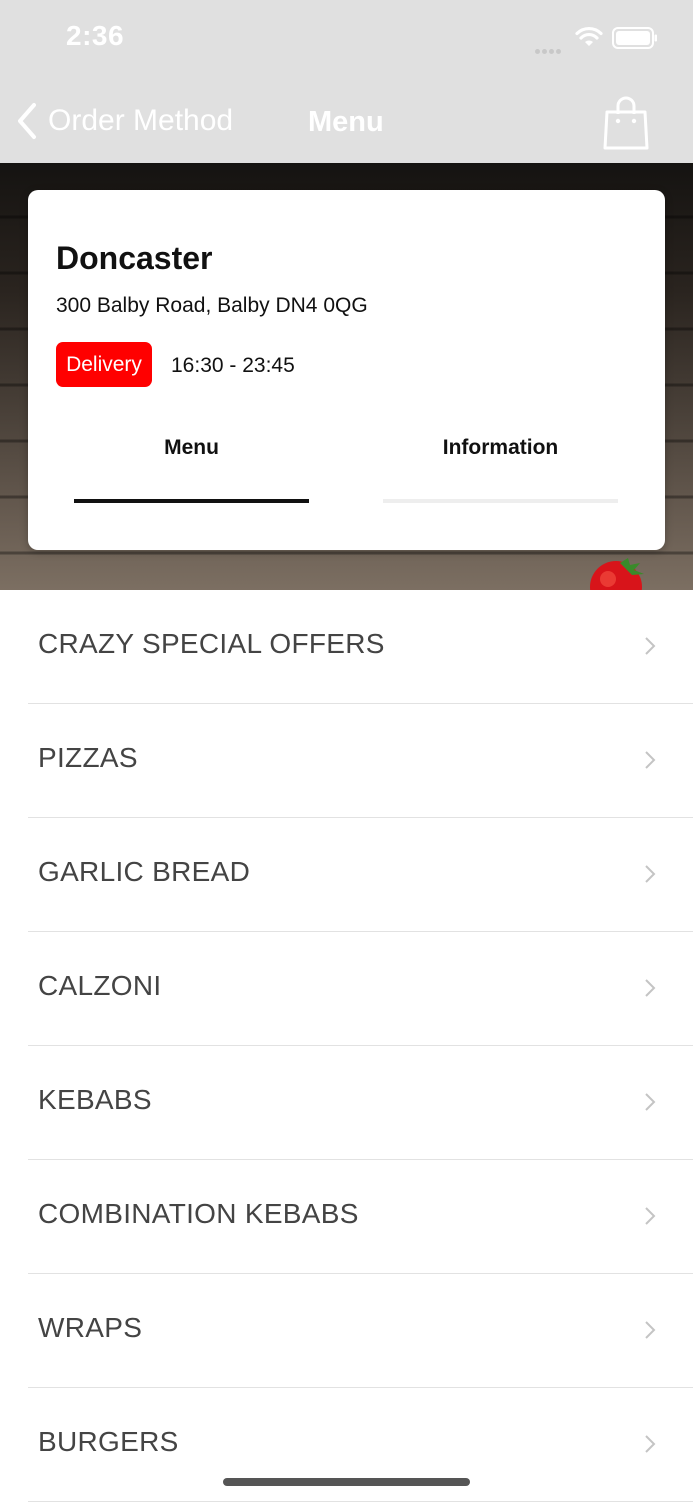 Image resolution: width=693 pixels, height=1502 pixels. I want to click on back-button: Order Method, so click(123, 121).